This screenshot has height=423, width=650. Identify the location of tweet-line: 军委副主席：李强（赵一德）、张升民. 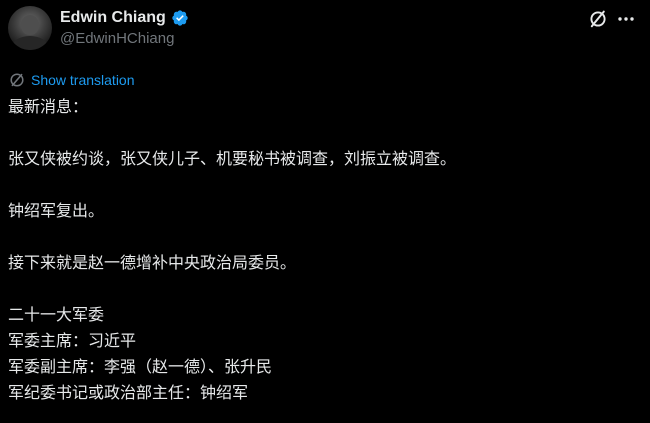
(140, 366).